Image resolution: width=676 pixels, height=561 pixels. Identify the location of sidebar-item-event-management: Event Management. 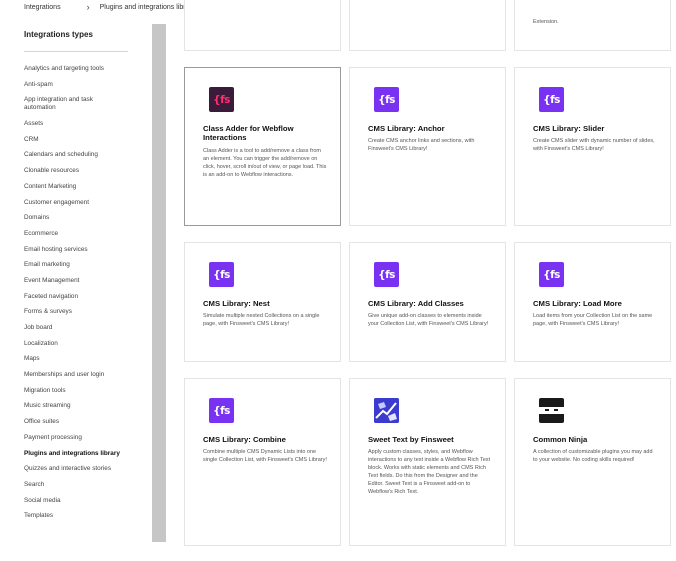
(87, 281).